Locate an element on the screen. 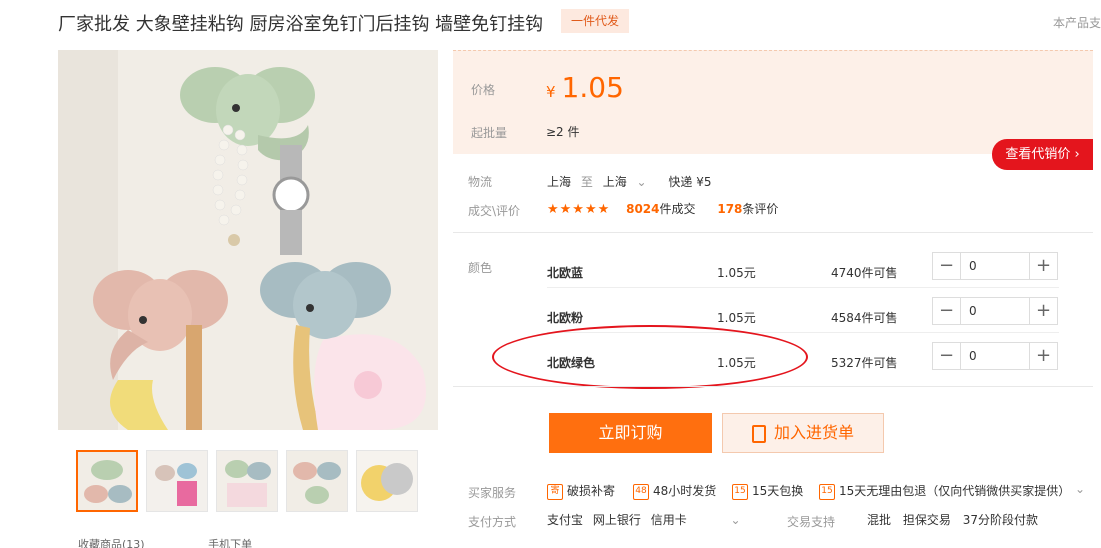 This screenshot has height=548, width=1101. to-word: 至 is located at coordinates (586, 182).